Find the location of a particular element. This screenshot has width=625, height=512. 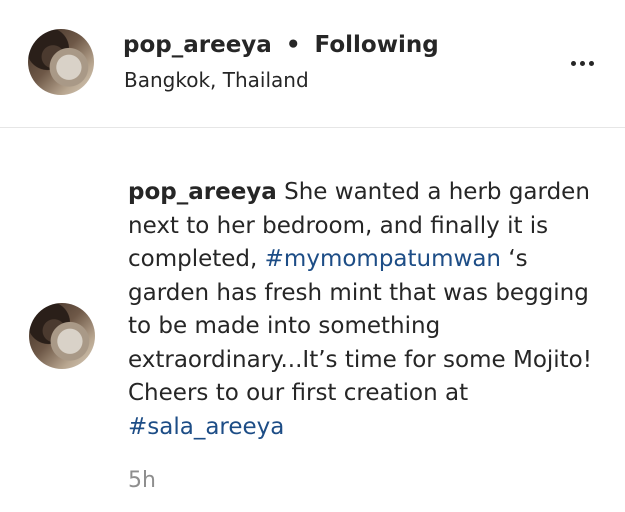

caption-avatar is located at coordinates (62, 336).